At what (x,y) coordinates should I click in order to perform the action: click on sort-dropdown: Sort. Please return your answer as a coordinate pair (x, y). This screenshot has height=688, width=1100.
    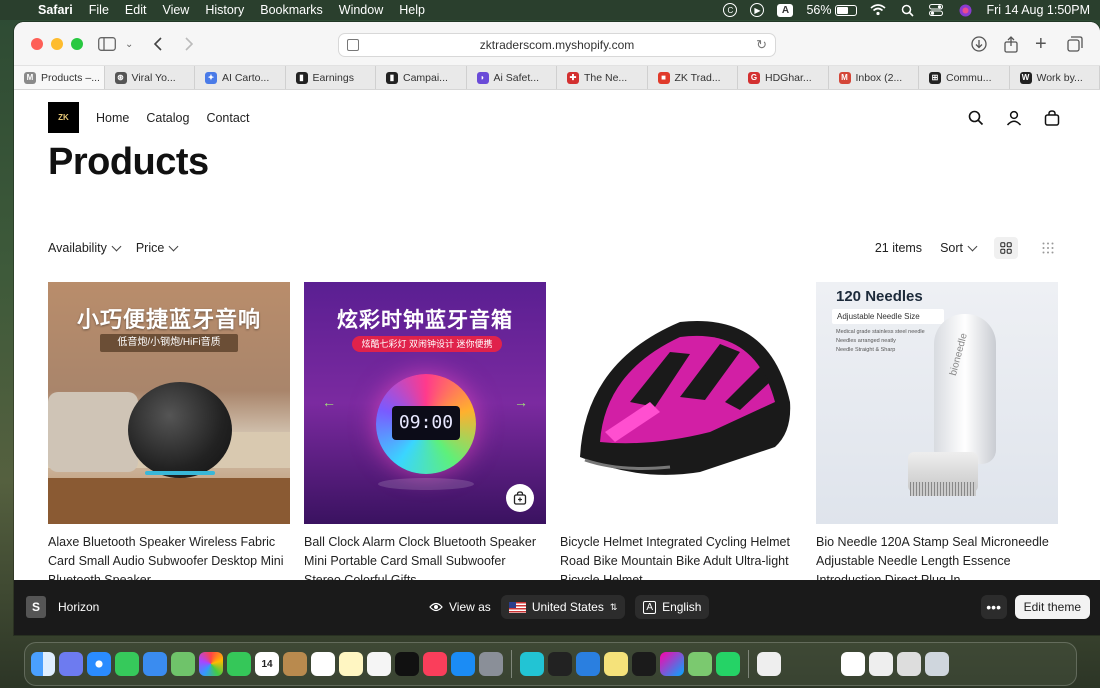
    Looking at the image, I should click on (959, 248).